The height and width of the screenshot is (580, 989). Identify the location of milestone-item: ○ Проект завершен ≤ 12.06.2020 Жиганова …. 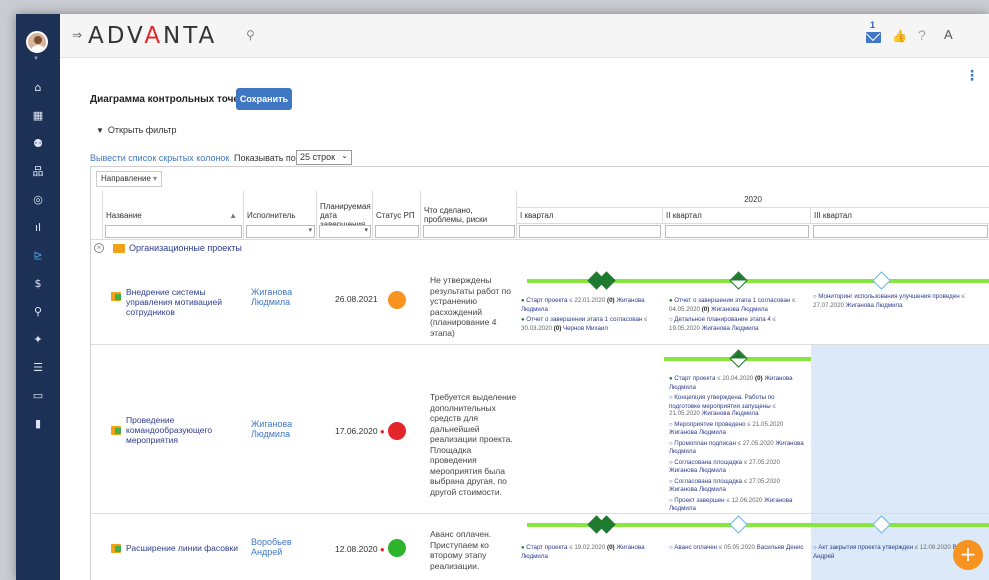
(737, 505).